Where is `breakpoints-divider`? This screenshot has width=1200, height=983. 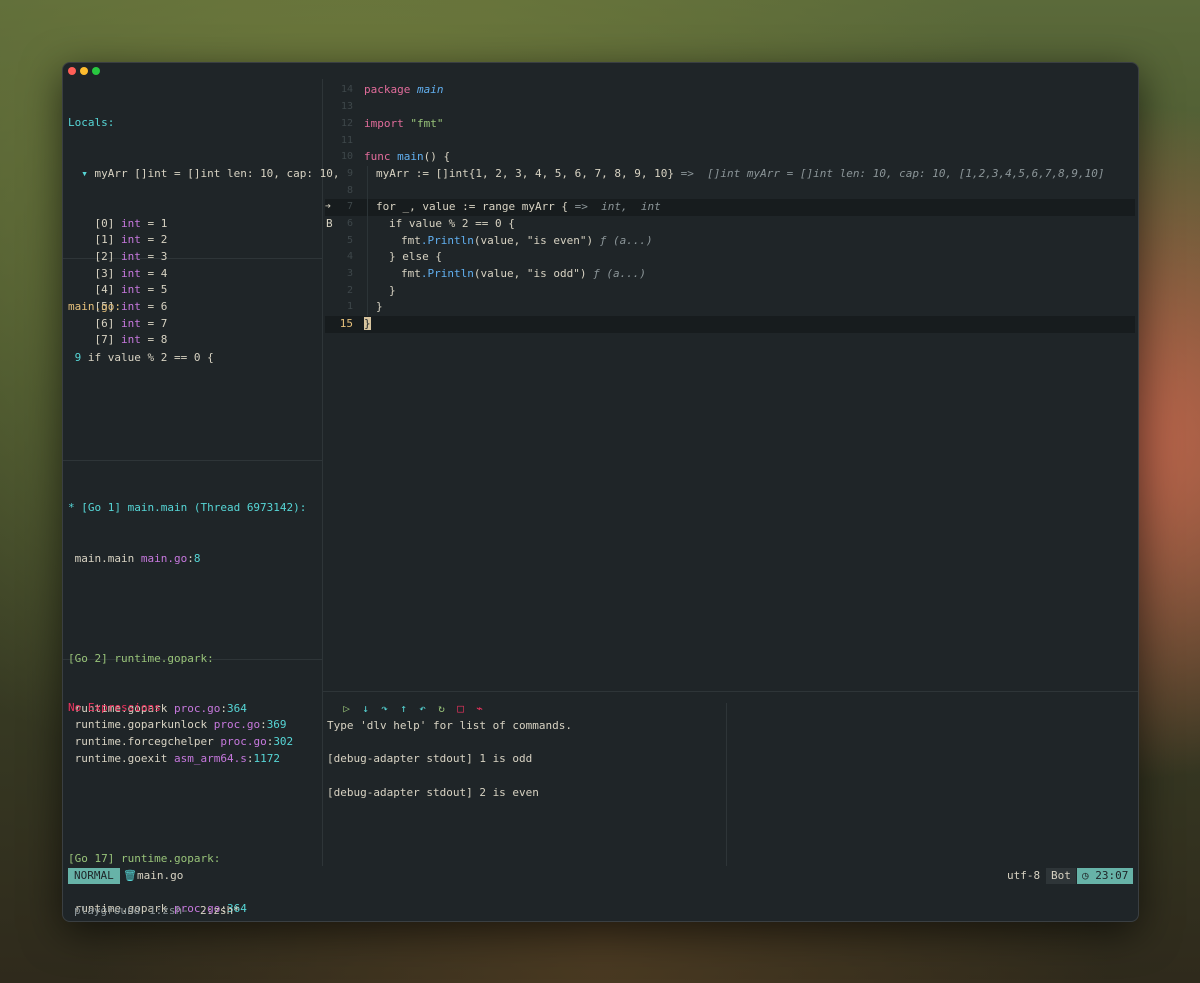
breakpoints-divider is located at coordinates (192, 460).